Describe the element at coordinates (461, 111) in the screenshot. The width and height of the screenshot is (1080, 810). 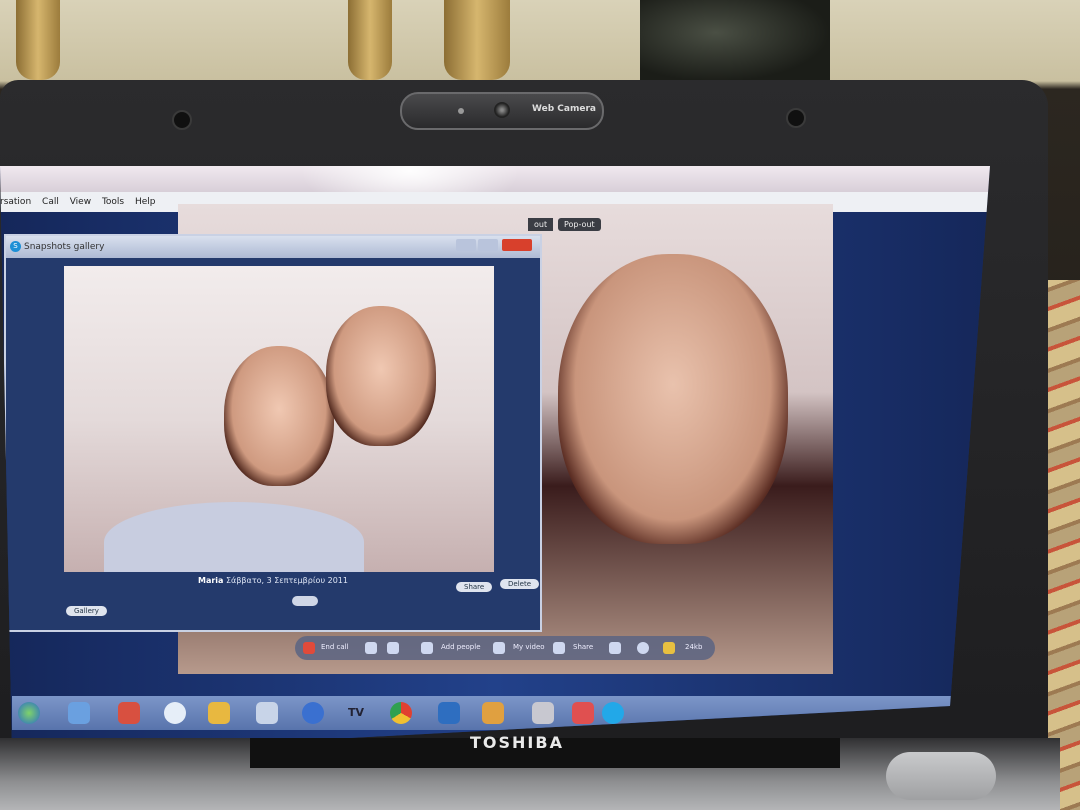
I see `webcam-indicator` at that location.